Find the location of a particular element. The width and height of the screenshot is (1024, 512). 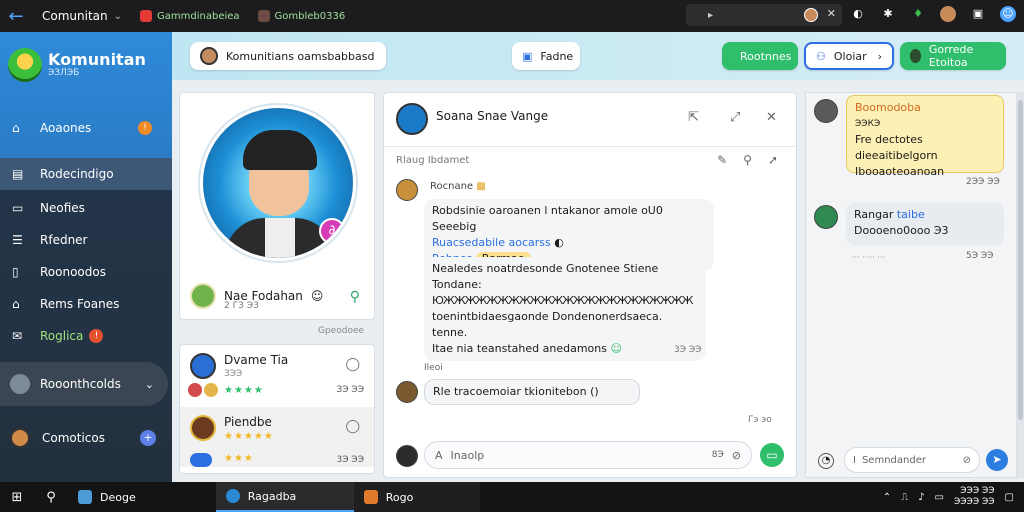

chat-title: Soana Snae Vange is located at coordinates (492, 116).